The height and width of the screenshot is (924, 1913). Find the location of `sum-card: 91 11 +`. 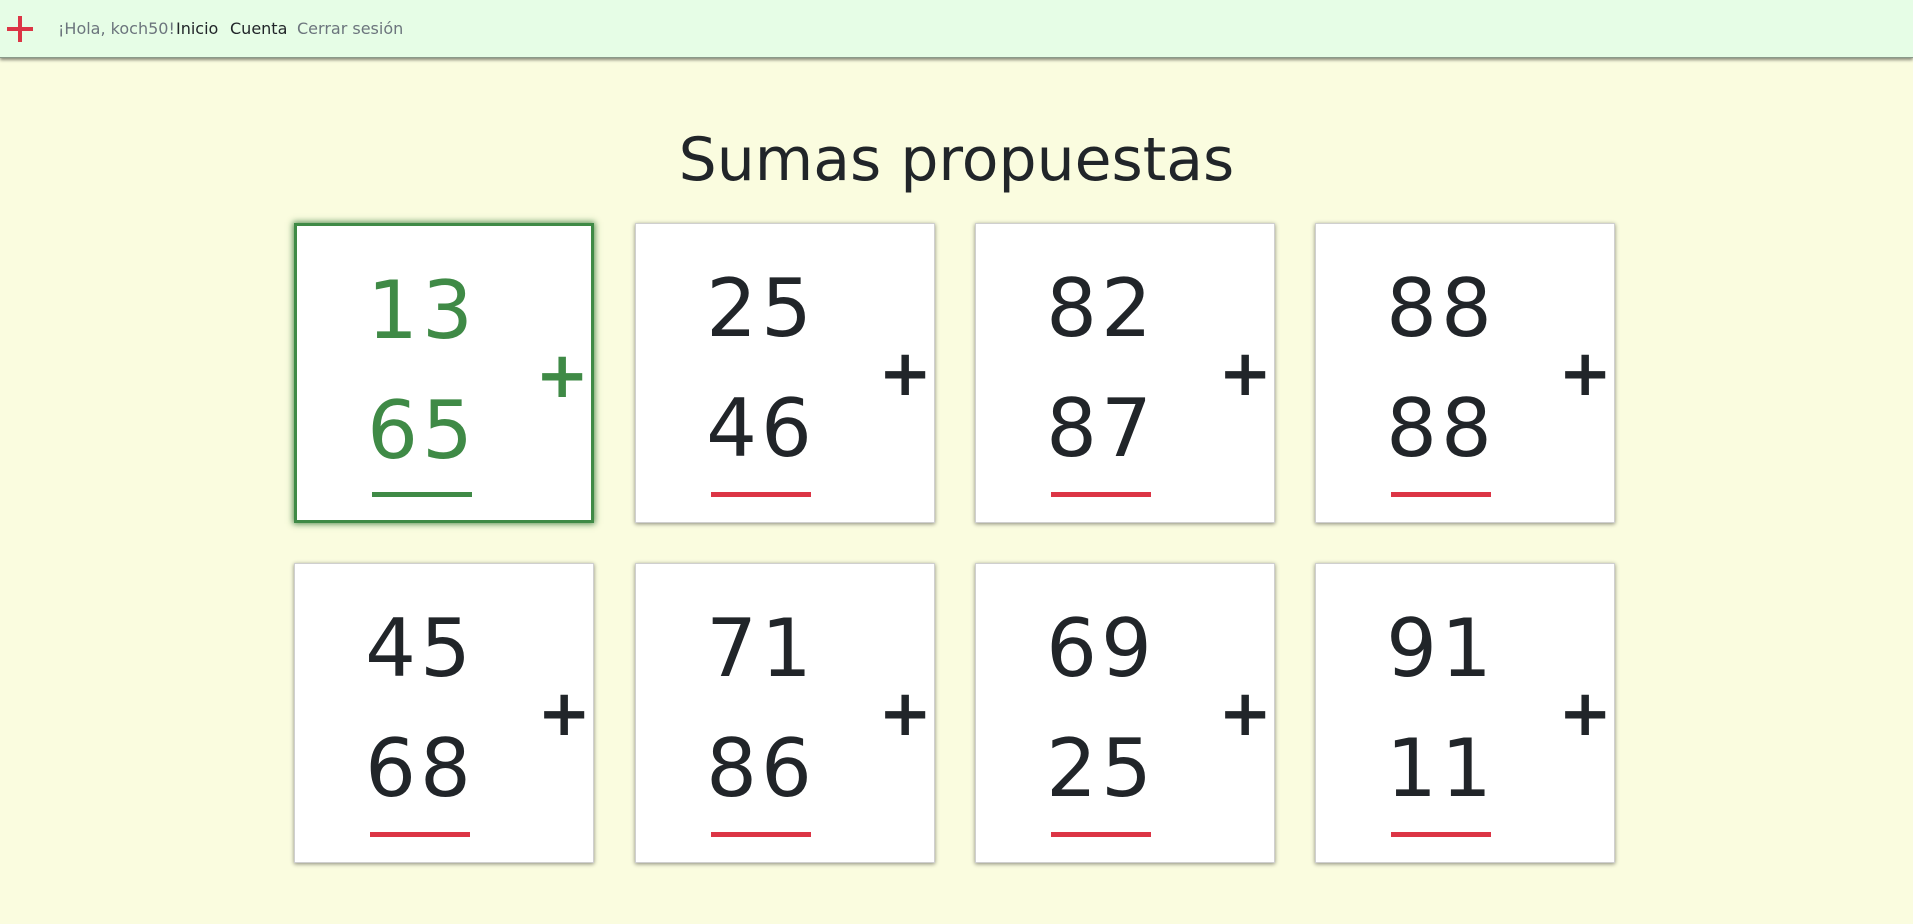

sum-card: 91 11 + is located at coordinates (1465, 713).